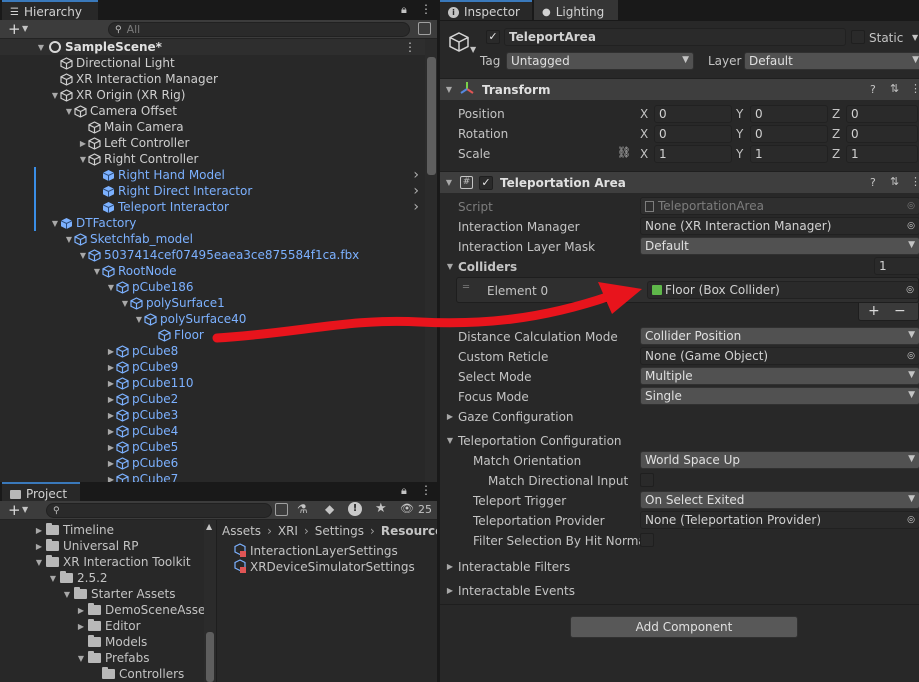 Image resolution: width=919 pixels, height=682 pixels. What do you see at coordinates (212, 351) in the screenshot?
I see `hierarchy-row: ▶ pCube8` at bounding box center [212, 351].